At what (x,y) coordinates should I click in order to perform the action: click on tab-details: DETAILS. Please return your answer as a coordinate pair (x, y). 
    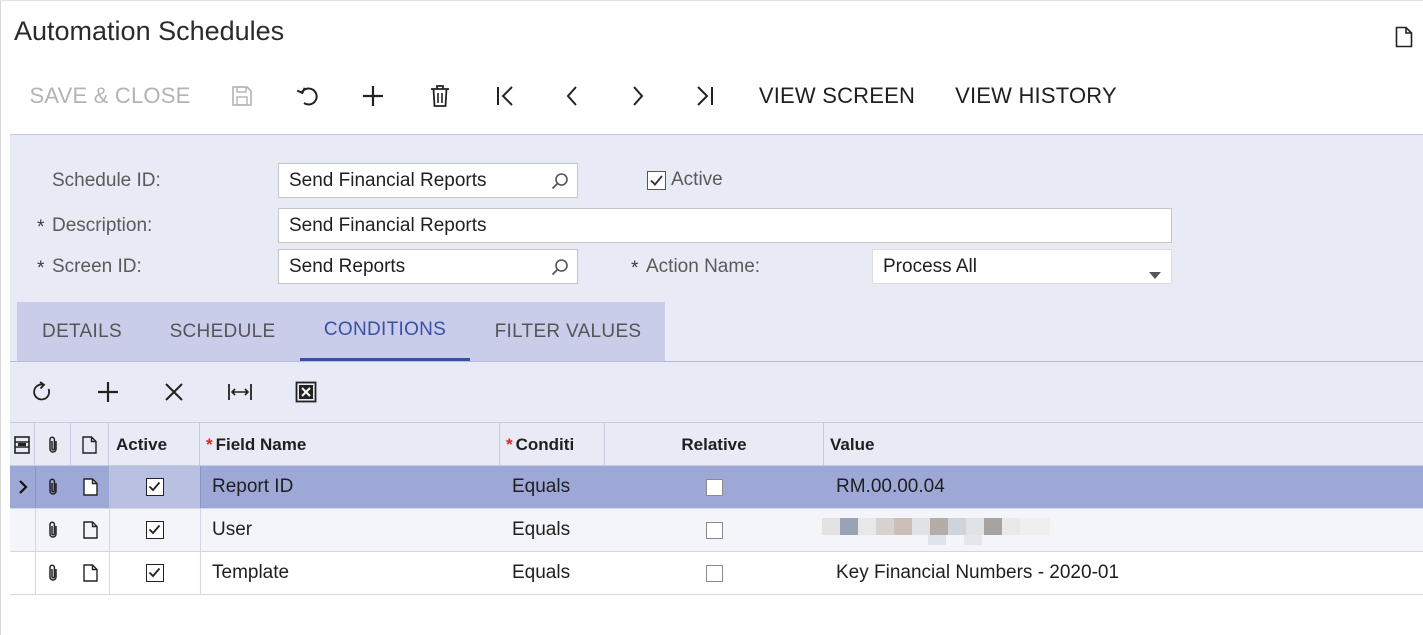
    Looking at the image, I should click on (82, 332).